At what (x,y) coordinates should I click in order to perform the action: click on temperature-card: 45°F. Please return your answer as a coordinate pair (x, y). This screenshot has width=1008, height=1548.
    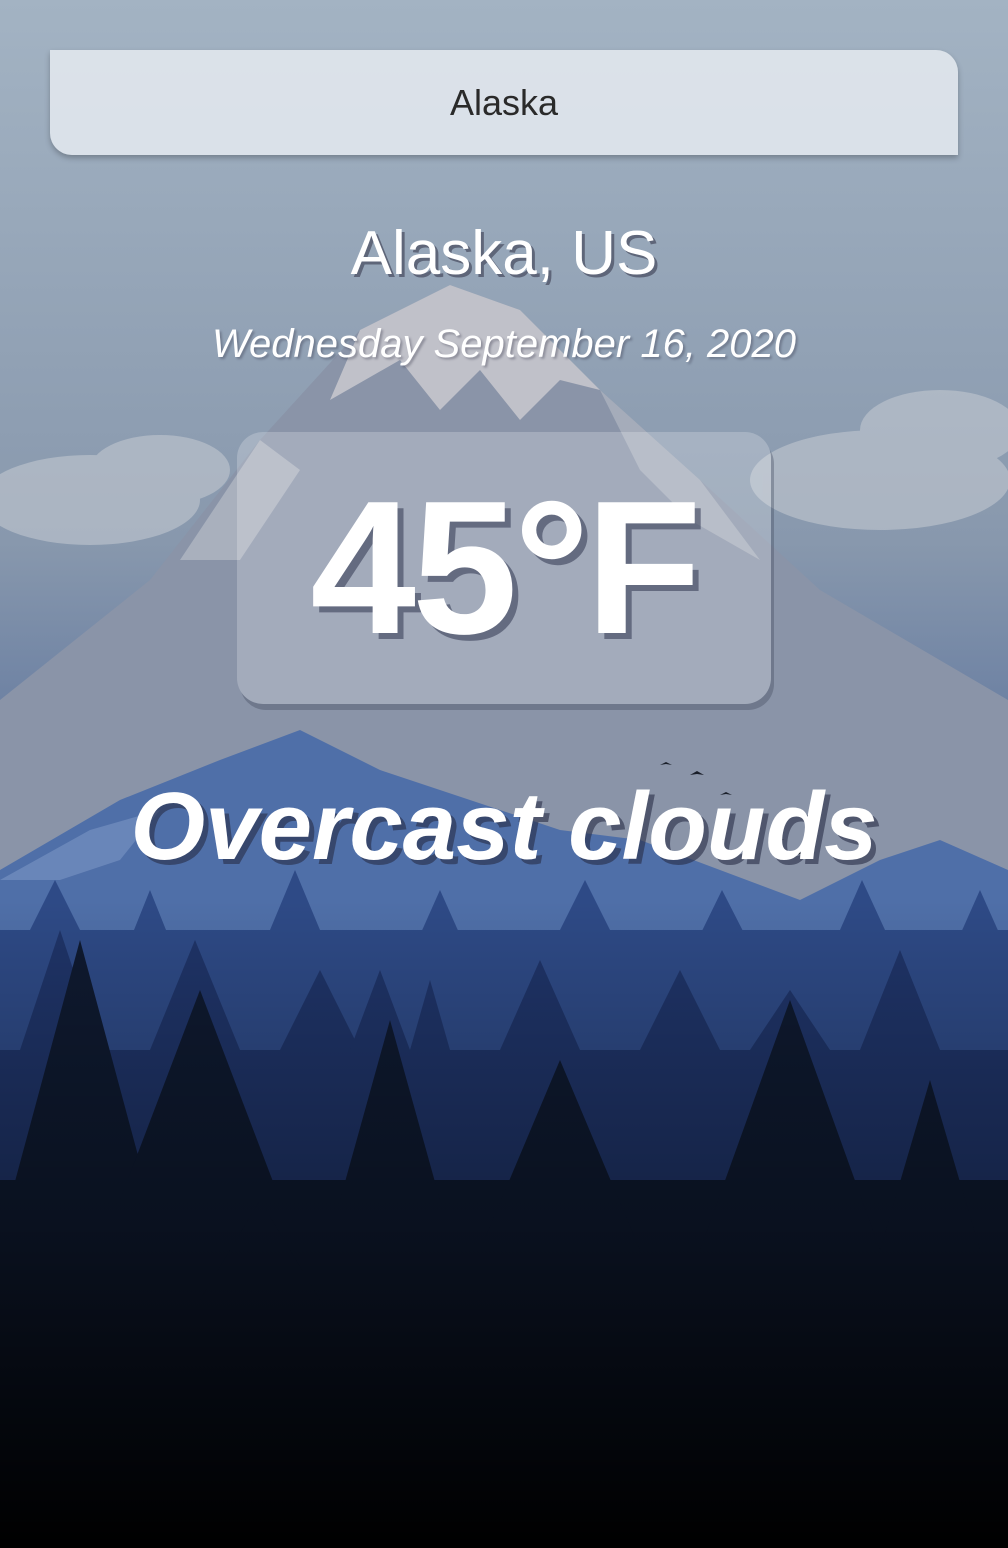
    Looking at the image, I should click on (504, 568).